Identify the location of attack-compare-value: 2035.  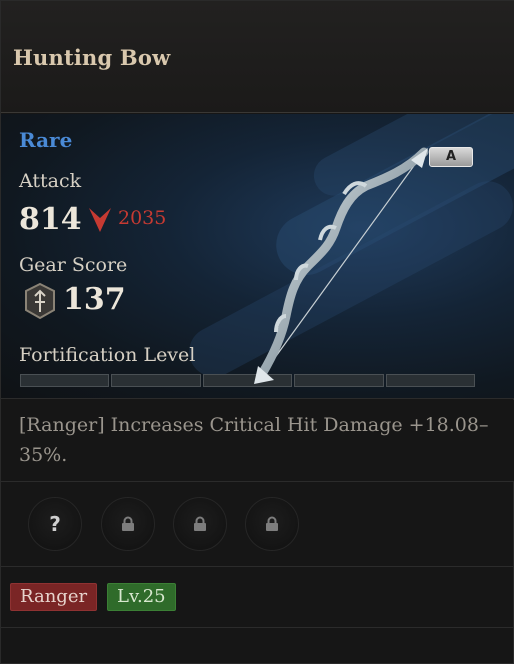
(142, 218).